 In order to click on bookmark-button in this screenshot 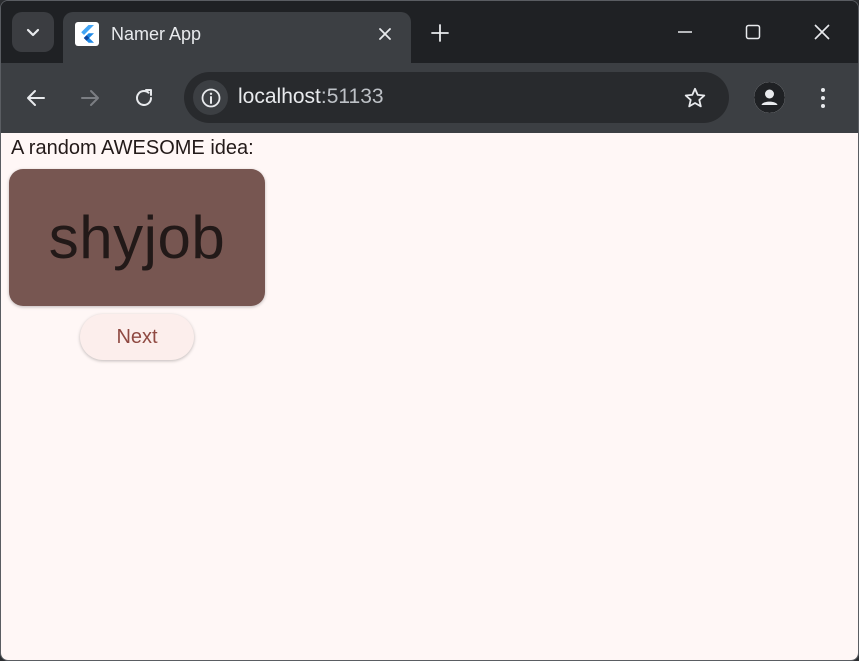, I will do `click(695, 98)`.